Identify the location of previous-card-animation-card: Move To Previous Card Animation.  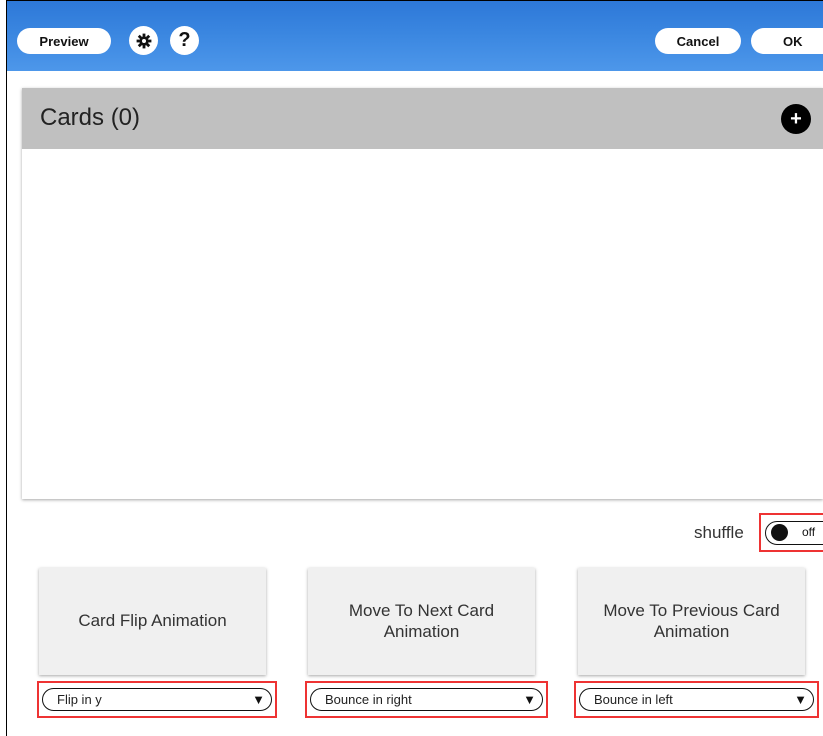
(691, 621).